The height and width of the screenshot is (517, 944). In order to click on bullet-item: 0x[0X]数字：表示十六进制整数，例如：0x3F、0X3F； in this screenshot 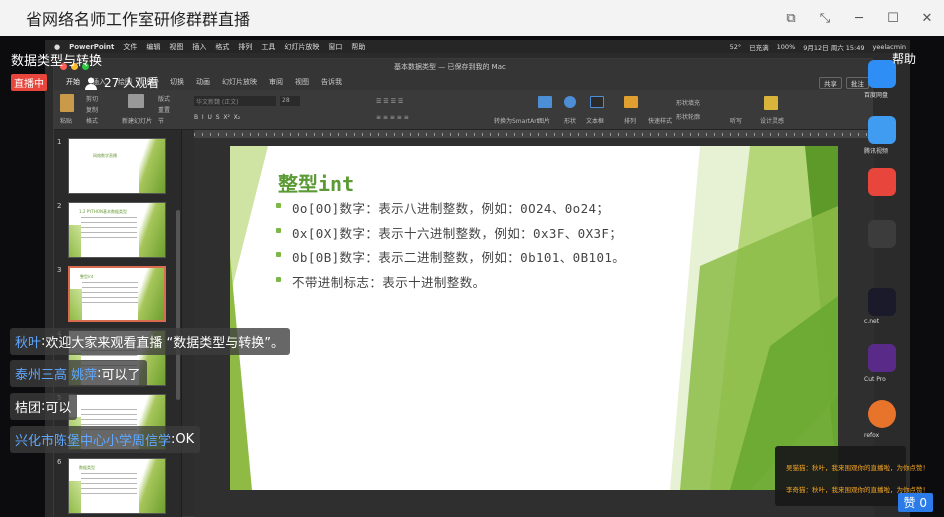, I will do `click(449, 235)`.